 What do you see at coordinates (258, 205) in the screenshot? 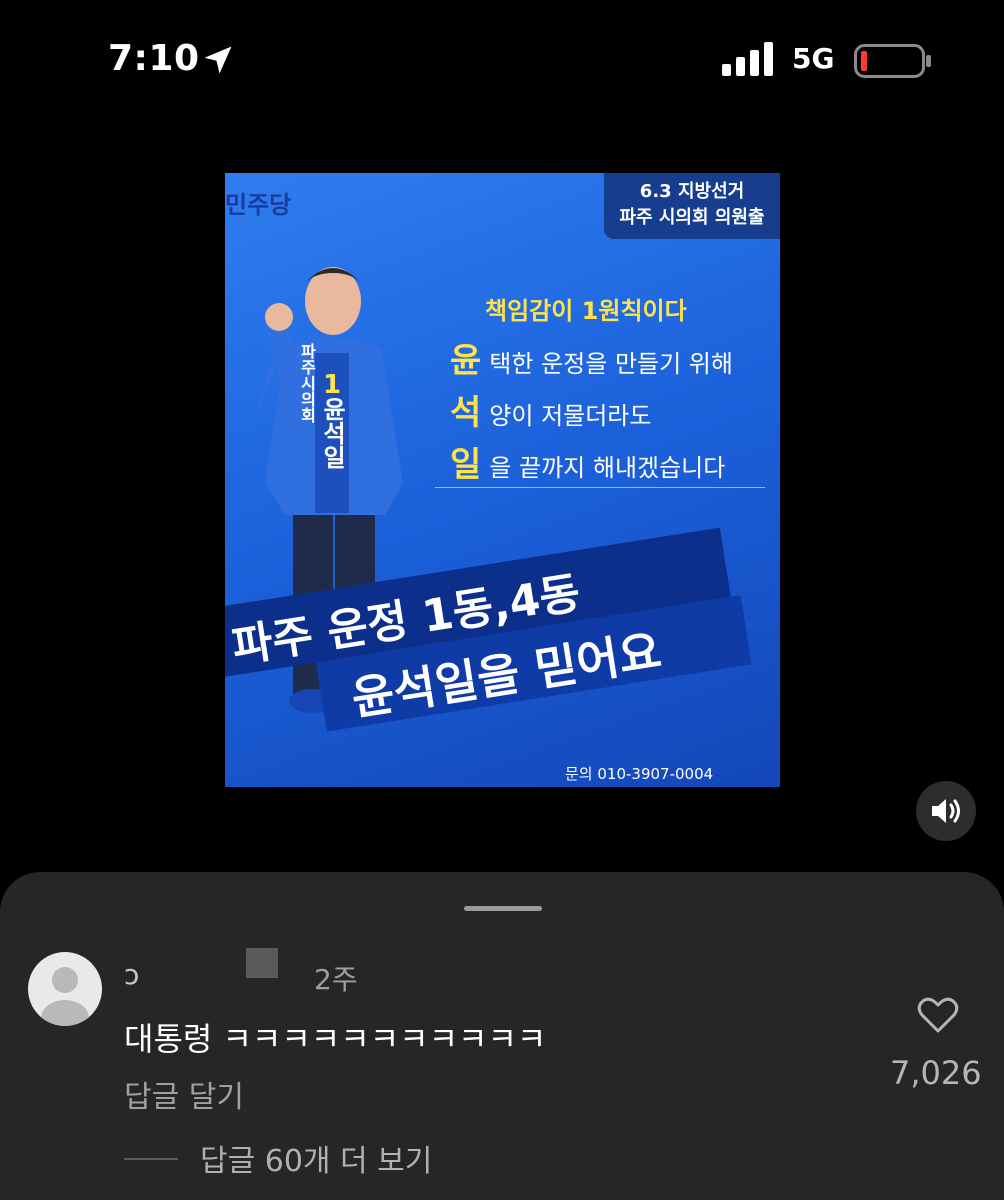
I see `party-logo: 민주당` at bounding box center [258, 205].